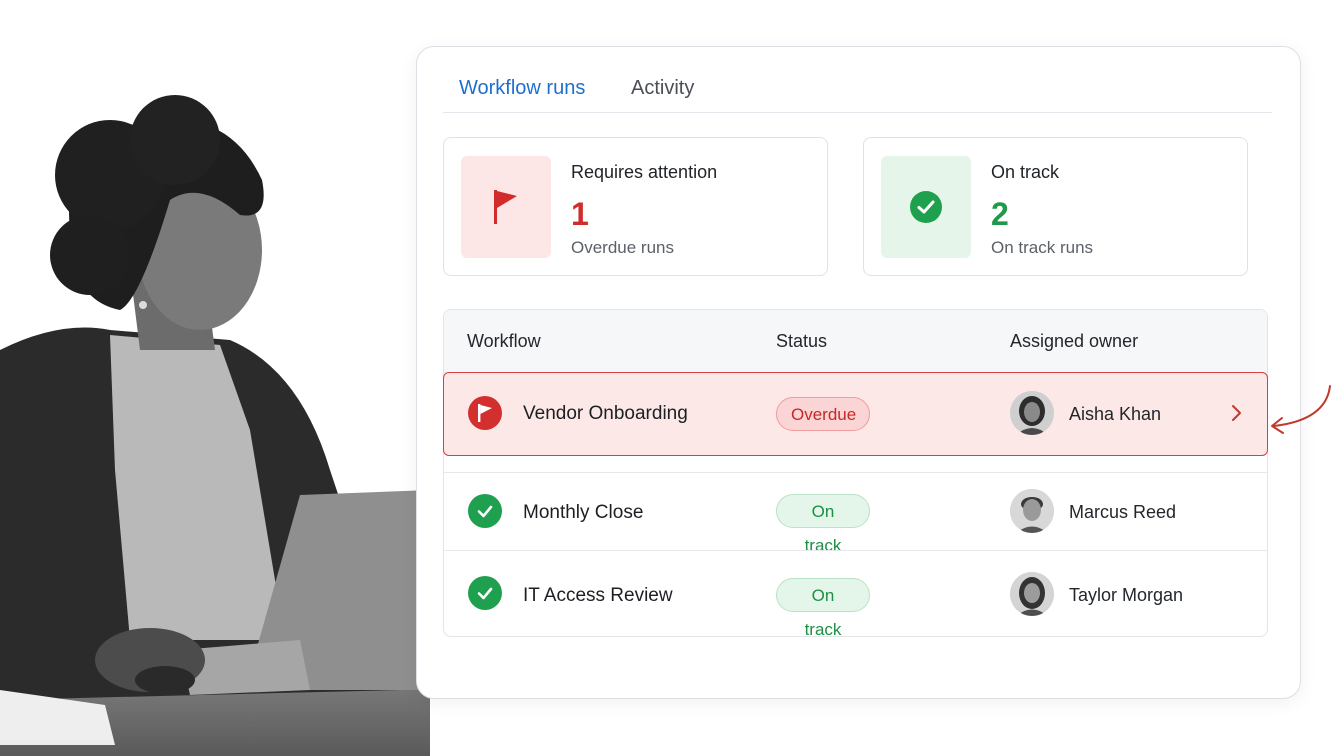  Describe the element at coordinates (1301, 409) in the screenshot. I see `annotation-arrow-icon` at that location.